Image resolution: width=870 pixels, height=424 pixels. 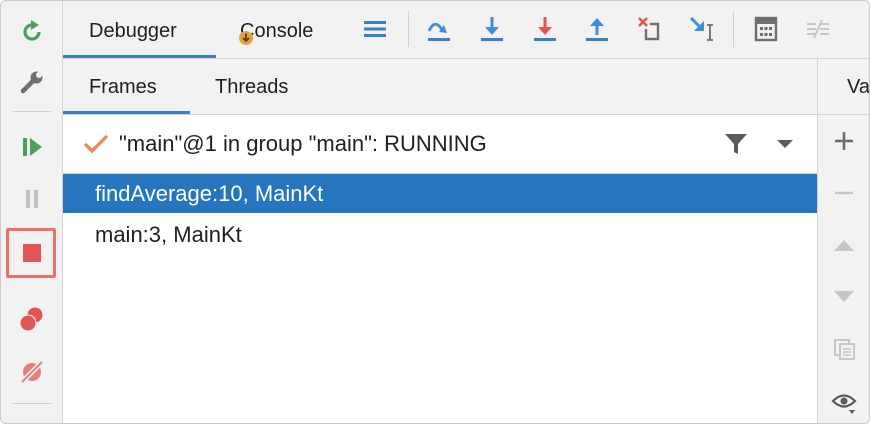 What do you see at coordinates (466, 30) in the screenshot?
I see `top-bar: Debugger Console` at bounding box center [466, 30].